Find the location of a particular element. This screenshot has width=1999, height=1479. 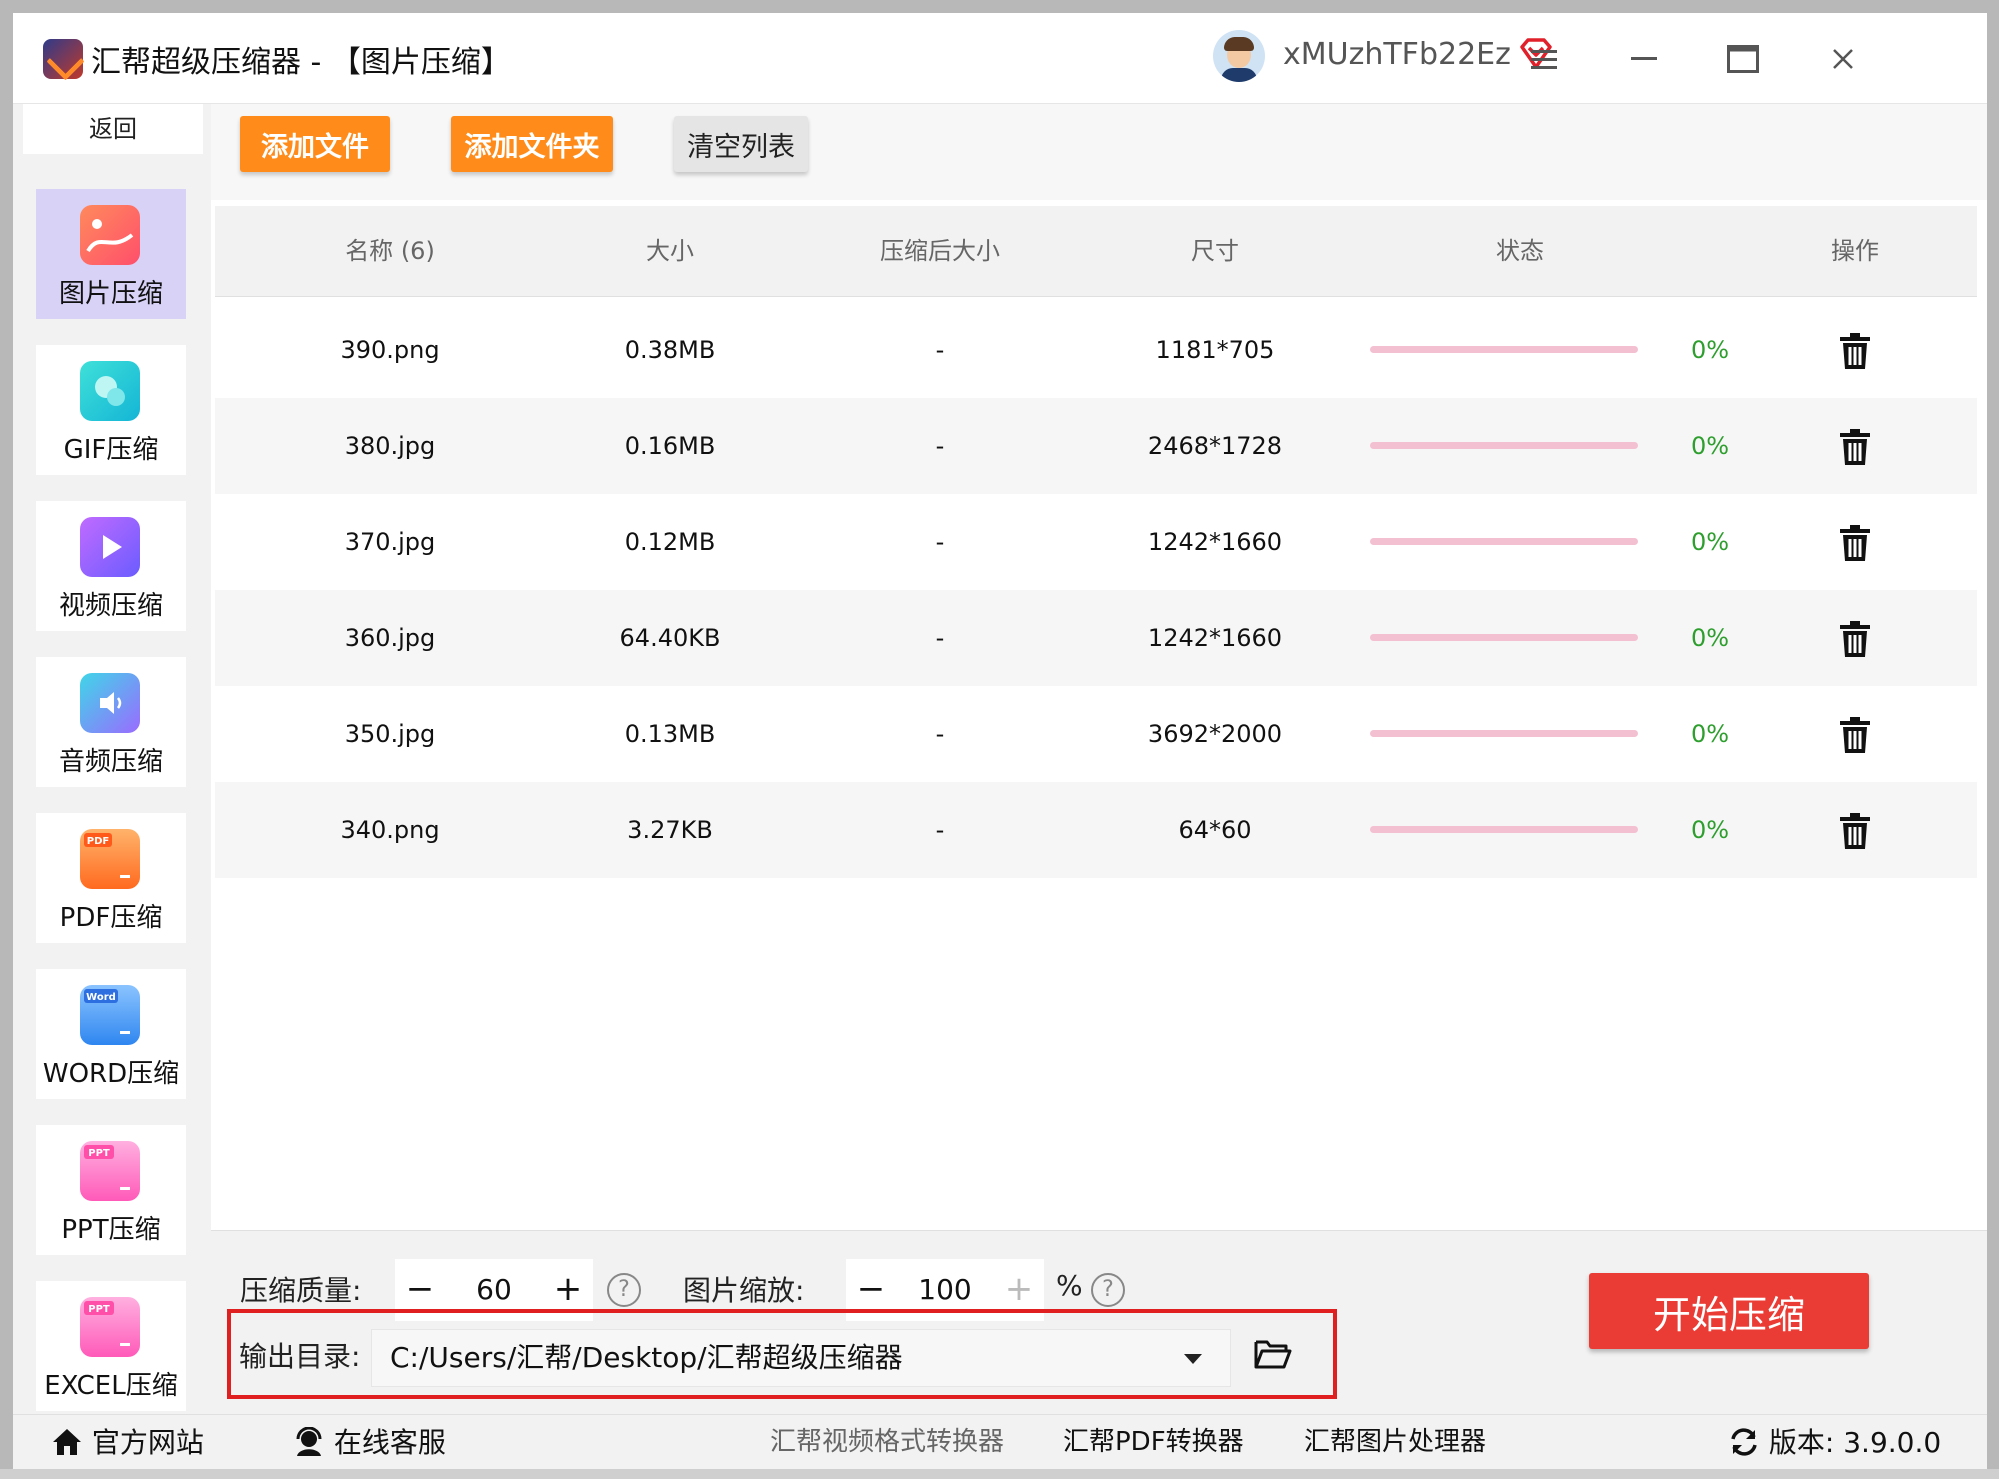

footer-link-image-processor: 汇帮图片处理器 is located at coordinates (1395, 1442).